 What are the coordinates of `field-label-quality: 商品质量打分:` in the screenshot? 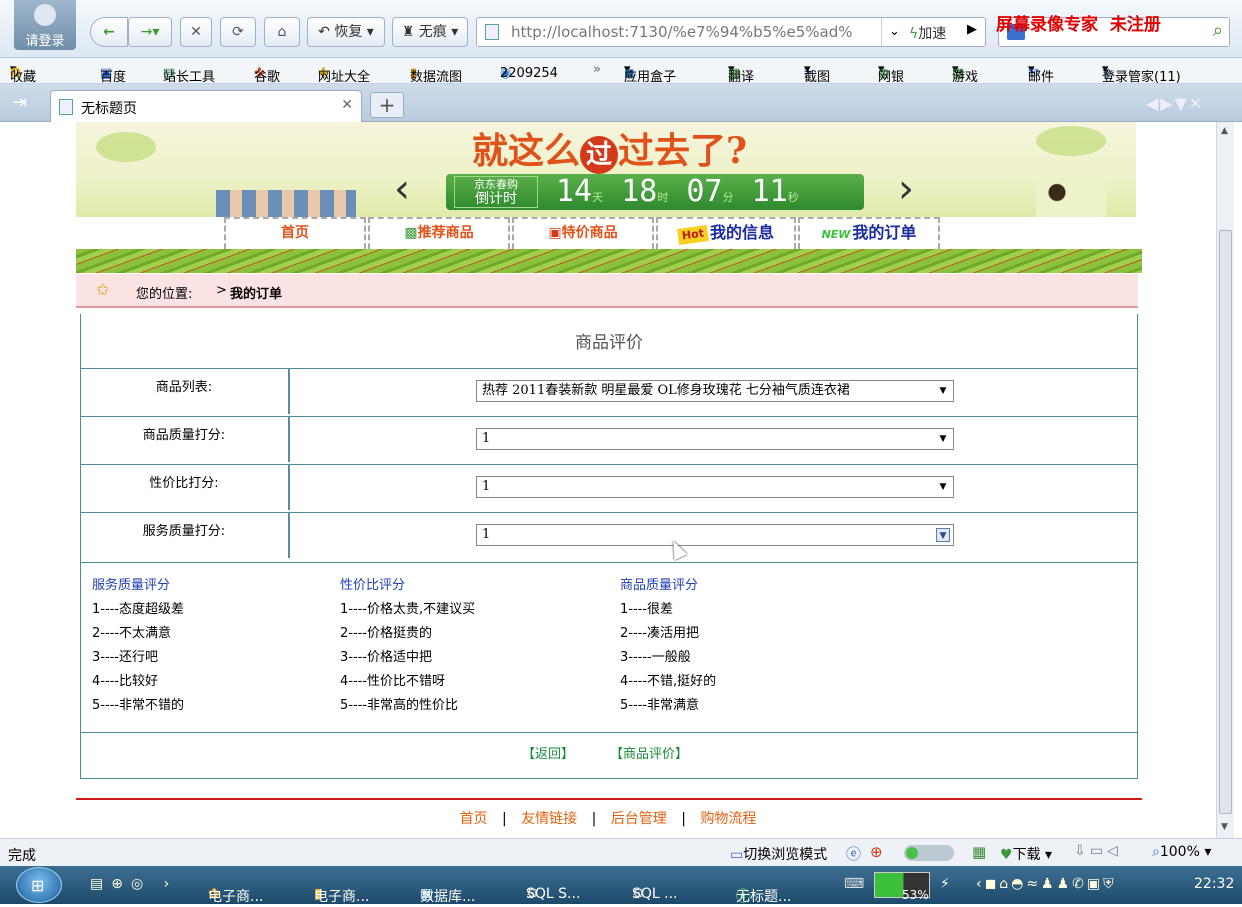 It's located at (185, 439).